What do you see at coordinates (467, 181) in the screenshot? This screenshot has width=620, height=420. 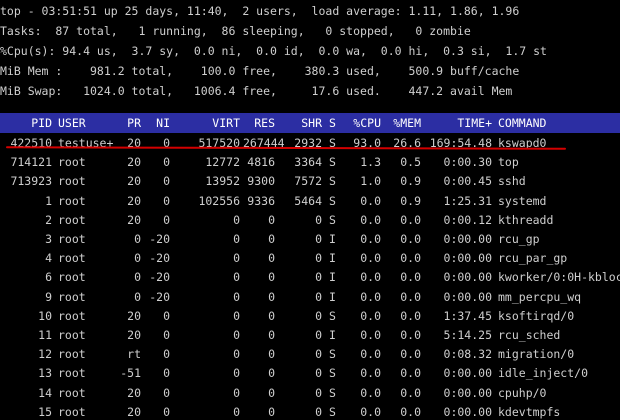 I see `process-time-cell: 0:00.45` at bounding box center [467, 181].